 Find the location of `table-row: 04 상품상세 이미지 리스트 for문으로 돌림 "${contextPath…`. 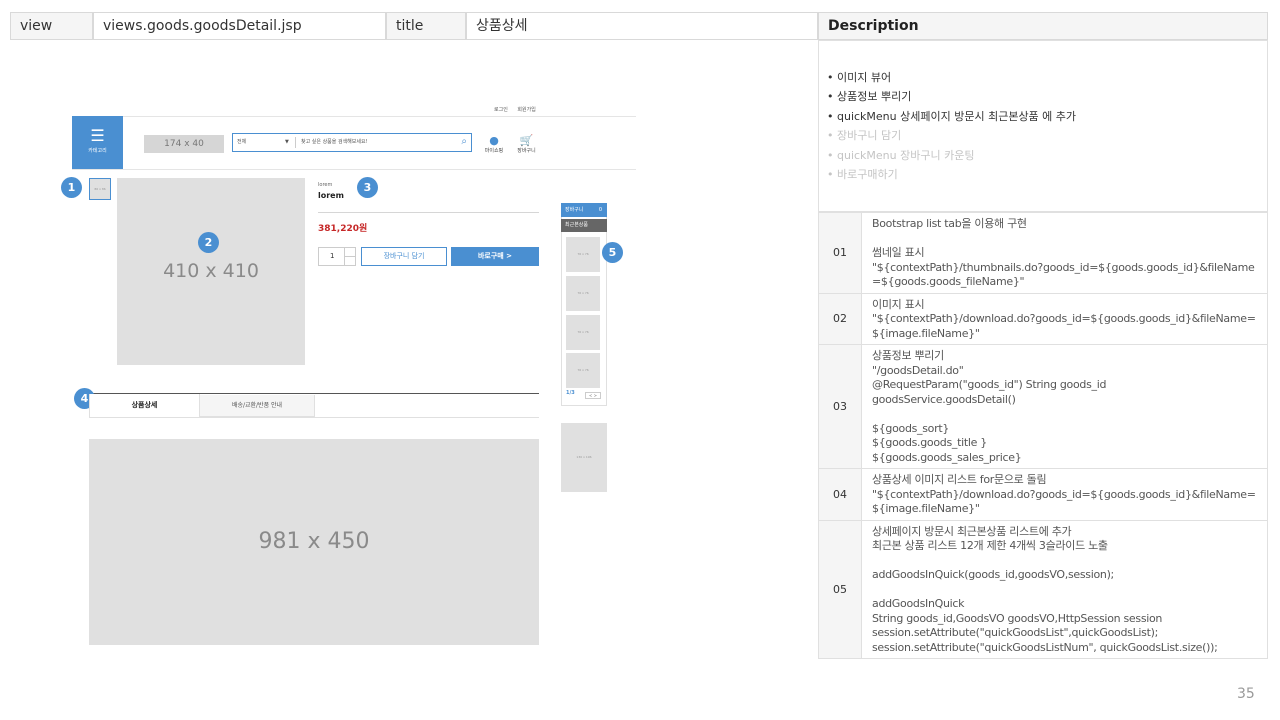

table-row: 04 상품상세 이미지 리스트 for문으로 돌림 "${contextPath… is located at coordinates (1043, 494).